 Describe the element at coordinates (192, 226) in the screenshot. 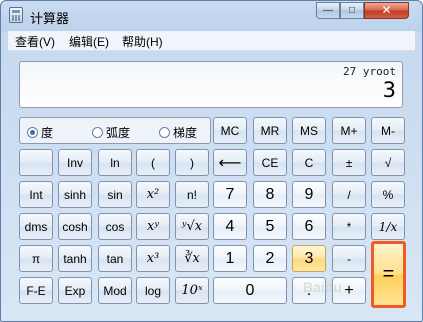

I see `y-root-button: ʸ√x` at that location.